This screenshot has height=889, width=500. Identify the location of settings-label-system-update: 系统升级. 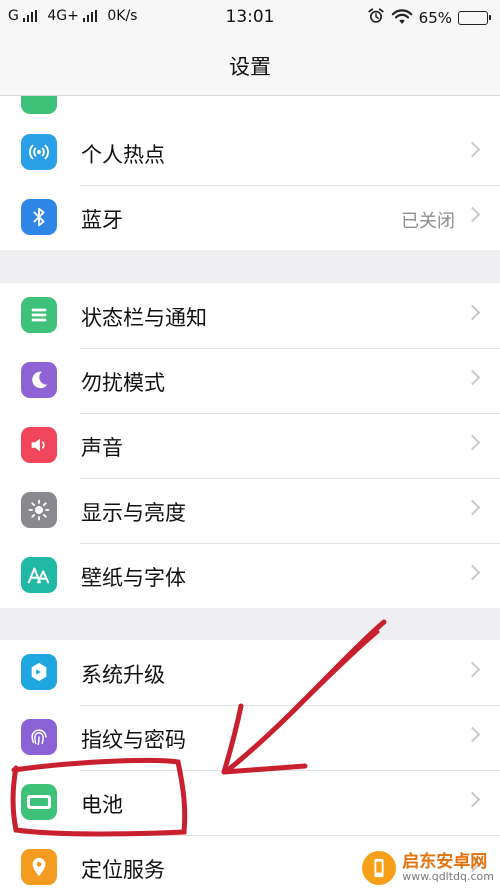
(123, 675).